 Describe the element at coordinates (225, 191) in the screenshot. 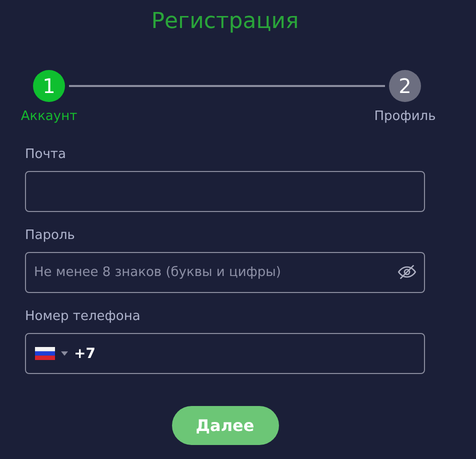

I see `email-field` at that location.